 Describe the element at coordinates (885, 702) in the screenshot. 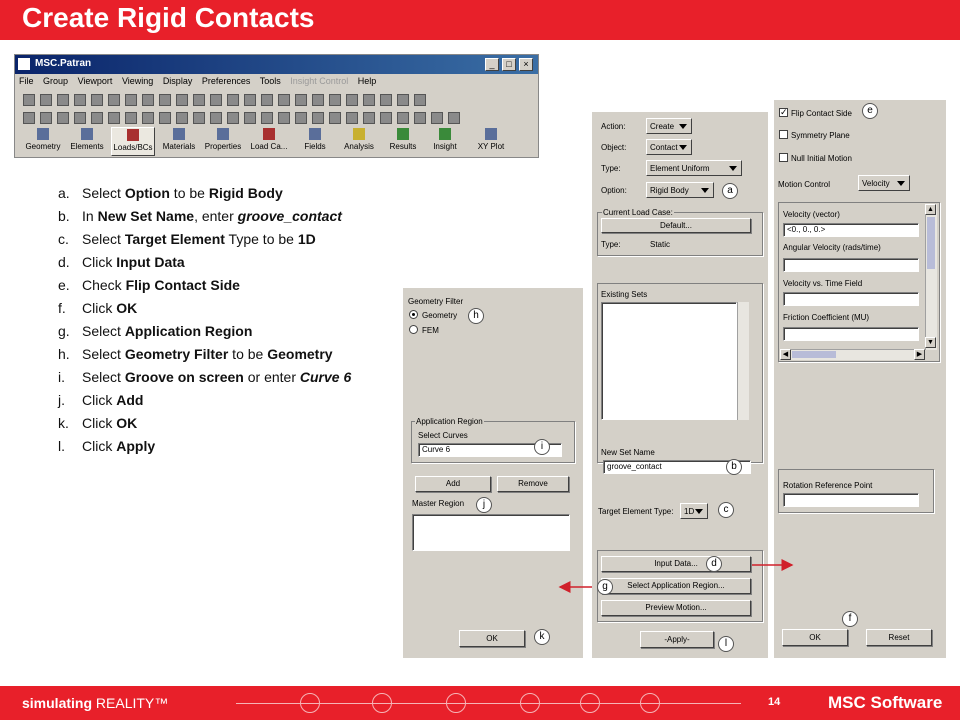

I see `company-logo: MSC Software` at that location.